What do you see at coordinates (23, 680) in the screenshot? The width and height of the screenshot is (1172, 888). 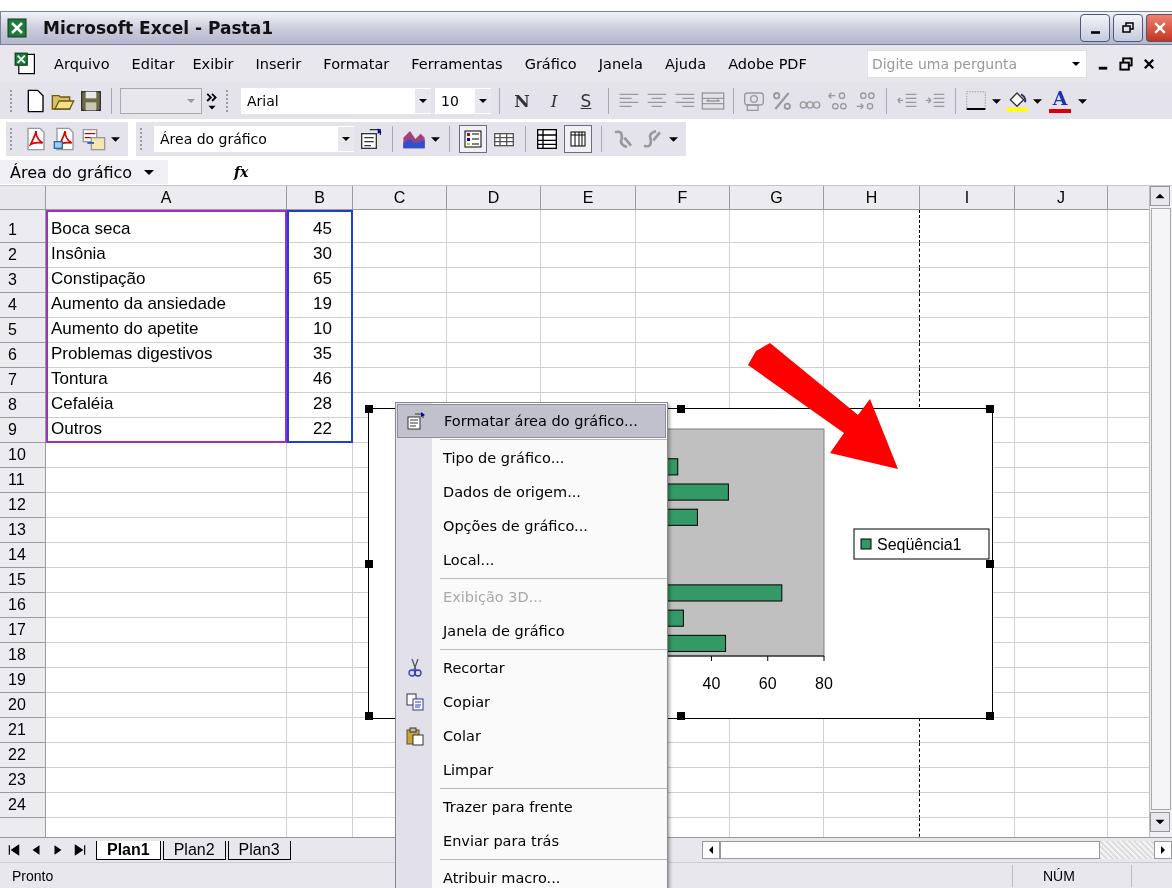 I see `row-header: 19` at bounding box center [23, 680].